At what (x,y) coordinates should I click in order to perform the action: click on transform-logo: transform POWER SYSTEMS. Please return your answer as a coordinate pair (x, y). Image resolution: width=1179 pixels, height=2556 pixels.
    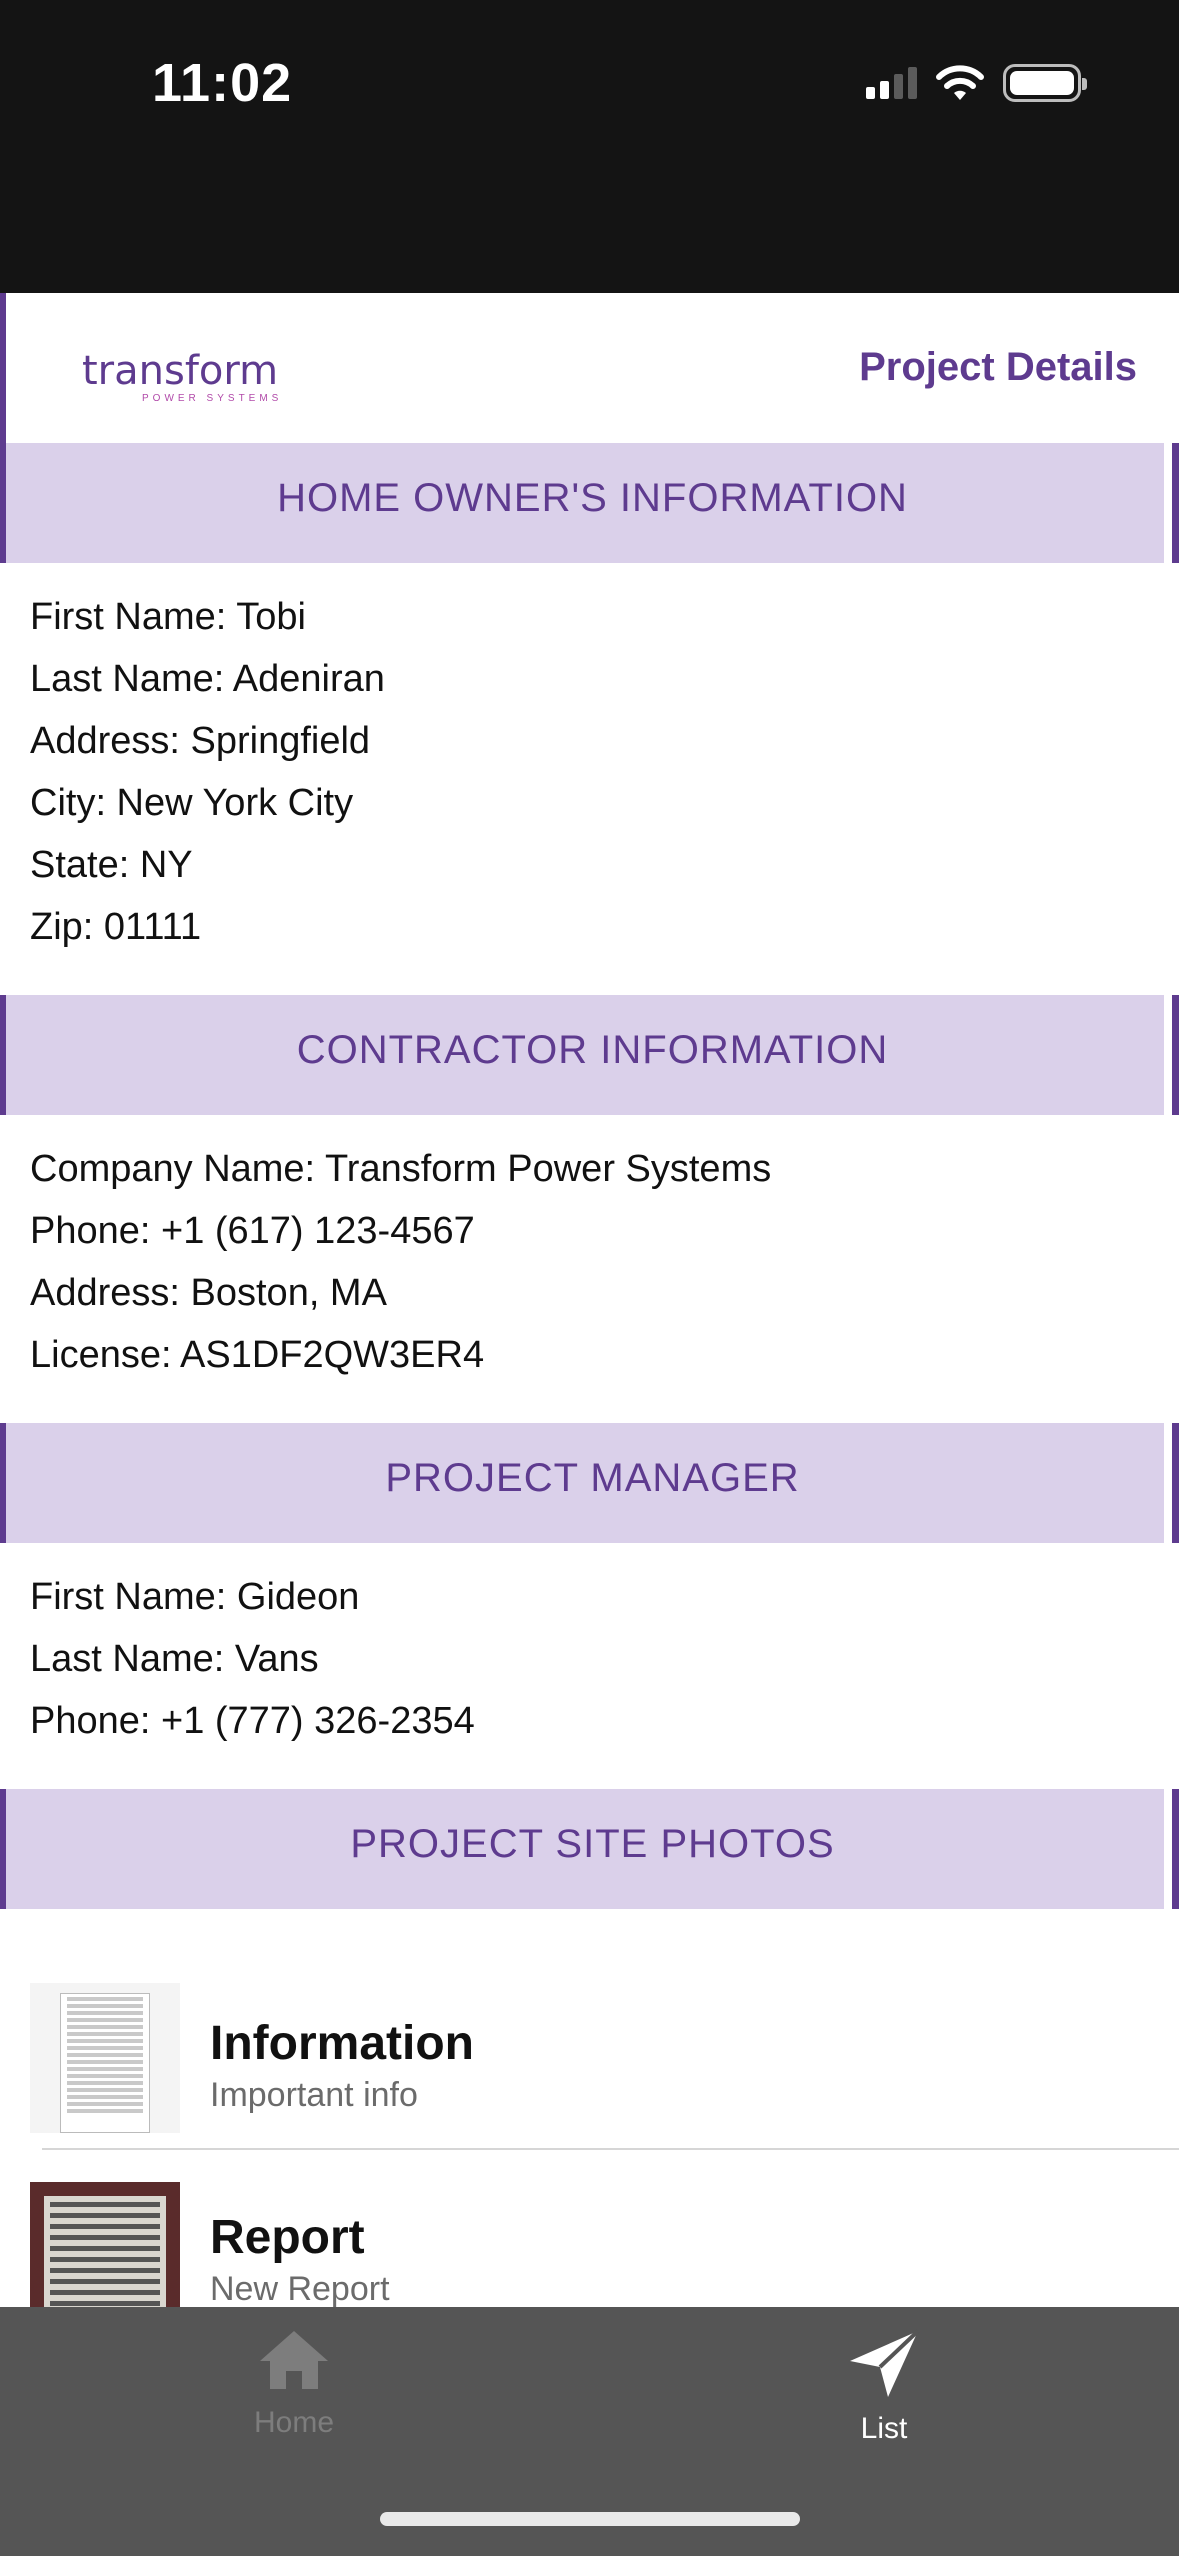
    Looking at the image, I should click on (182, 377).